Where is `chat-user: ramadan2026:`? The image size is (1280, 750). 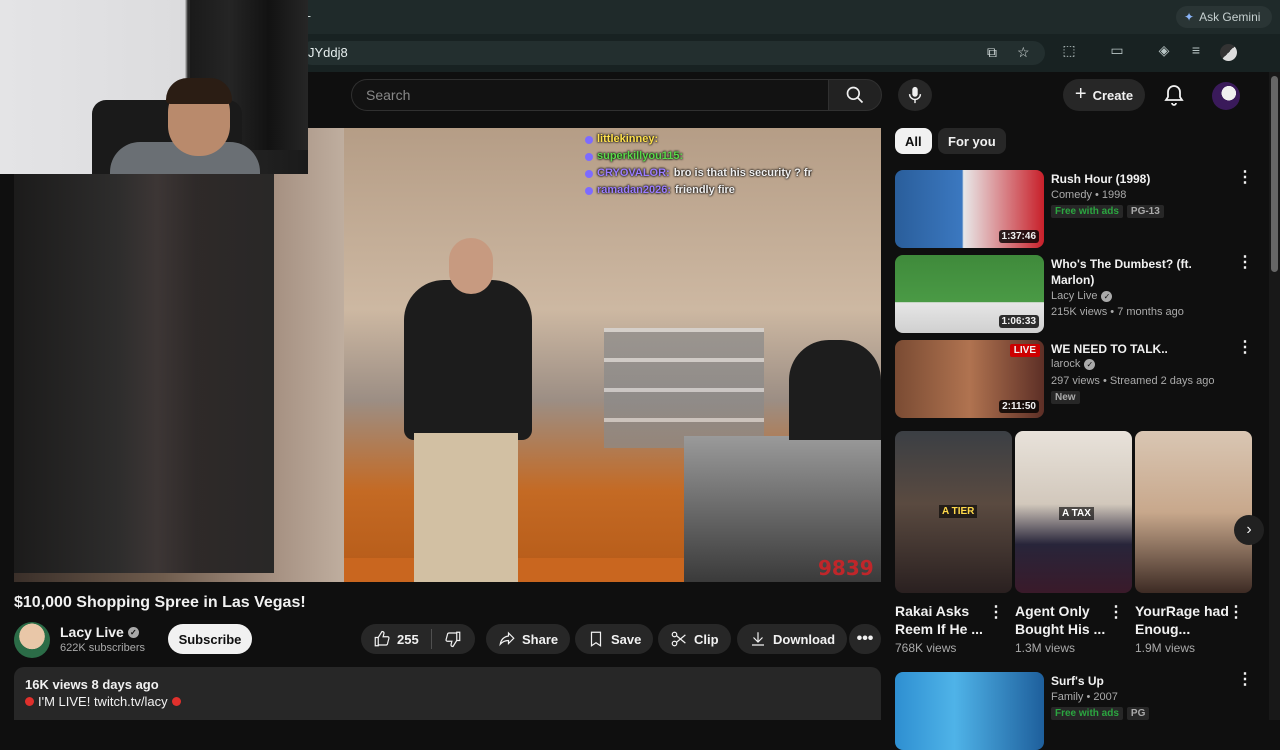
chat-user: ramadan2026: is located at coordinates (634, 190).